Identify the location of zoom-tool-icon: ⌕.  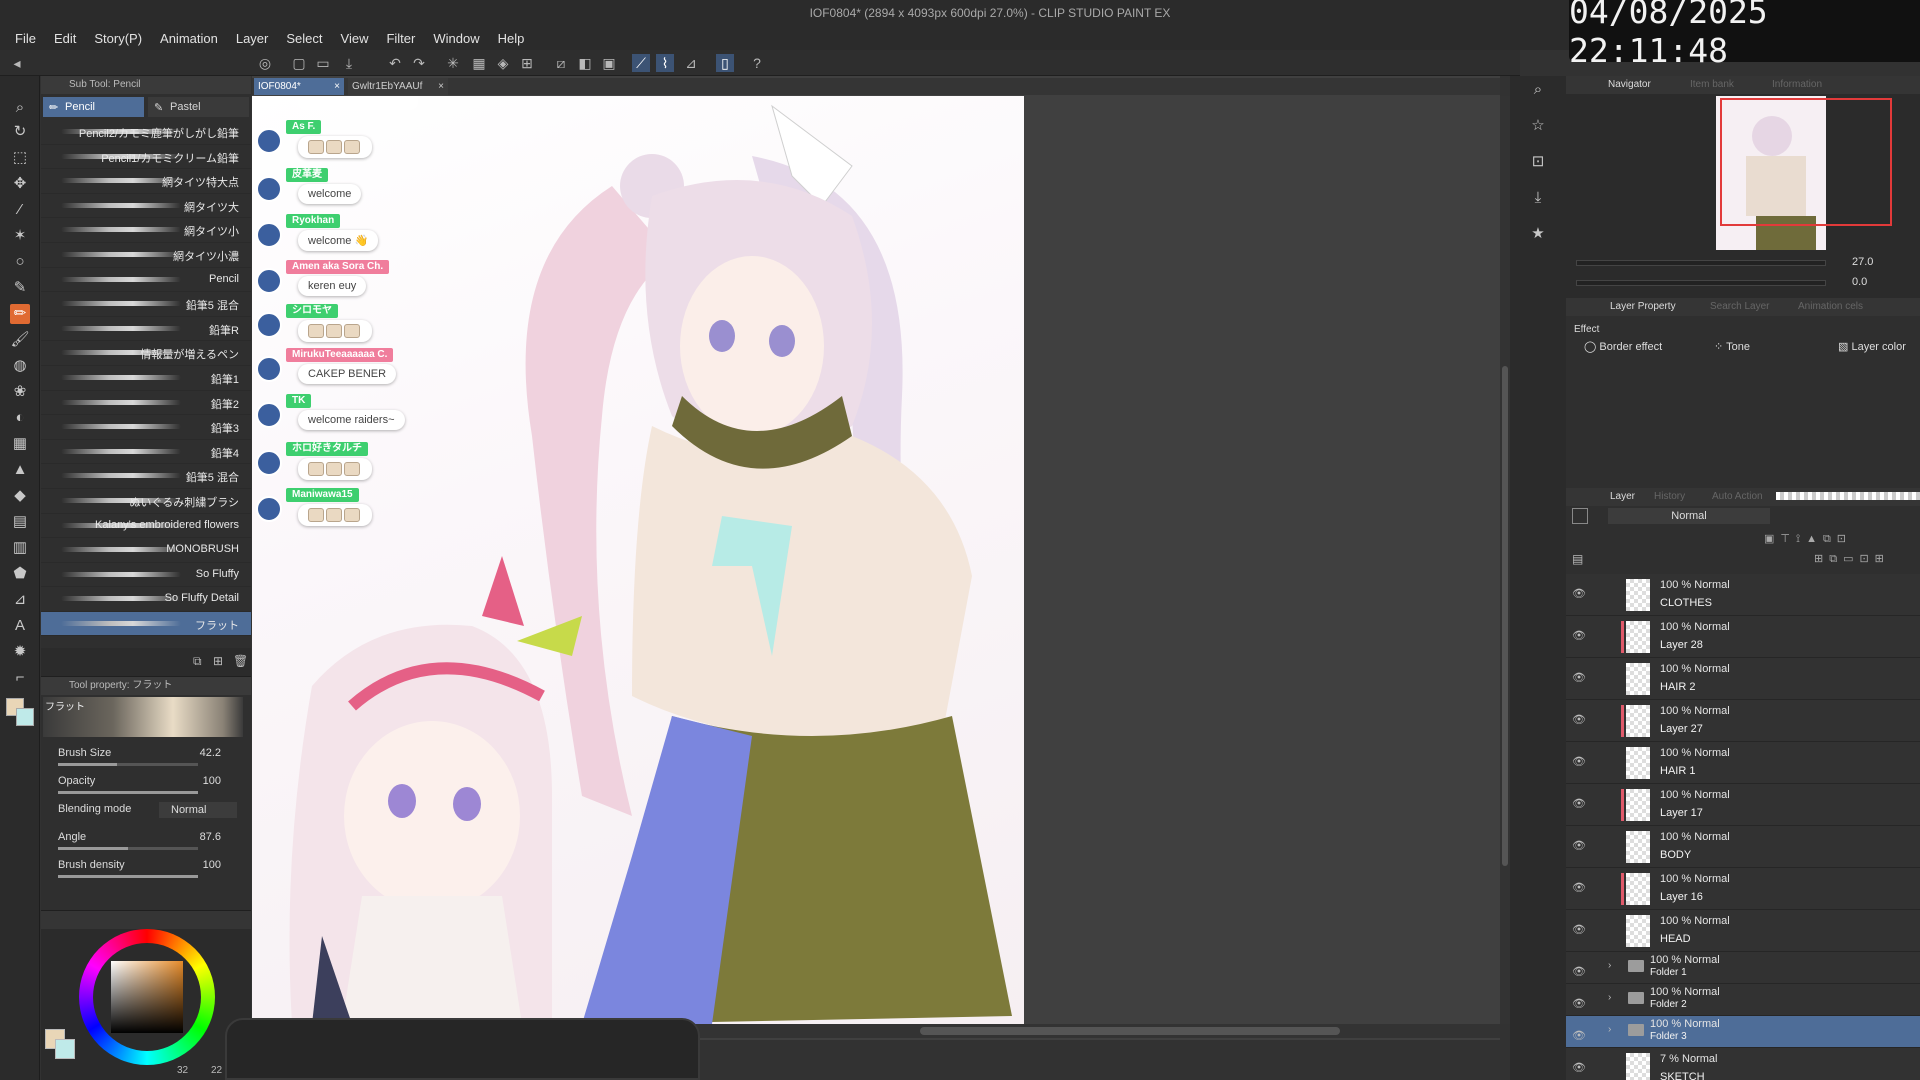
(20, 108).